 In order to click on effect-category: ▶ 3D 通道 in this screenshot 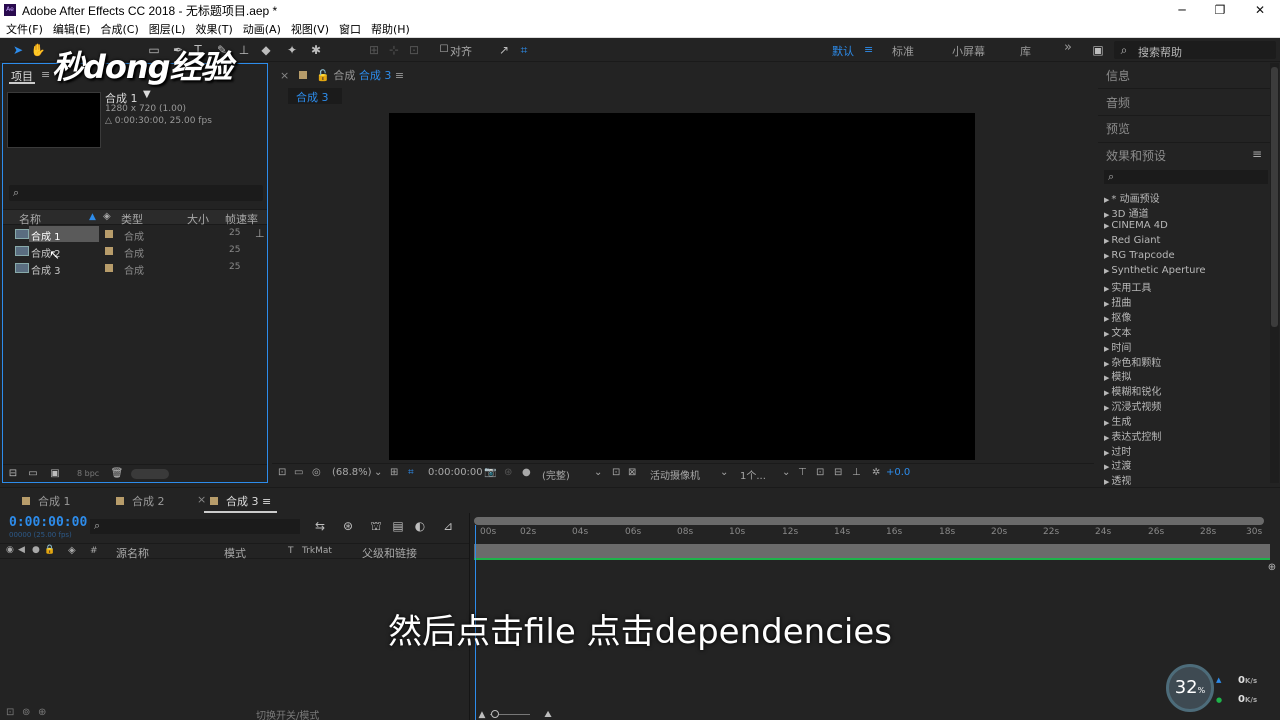, I will do `click(1126, 212)`.